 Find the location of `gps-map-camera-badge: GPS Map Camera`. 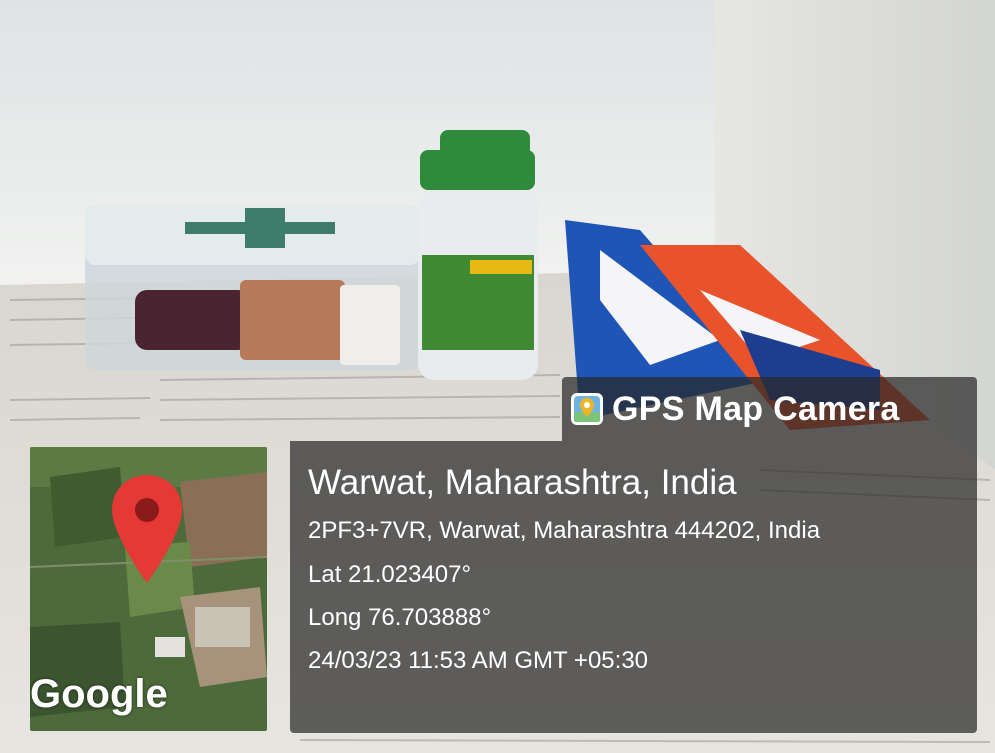

gps-map-camera-badge: GPS Map Camera is located at coordinates (769, 409).